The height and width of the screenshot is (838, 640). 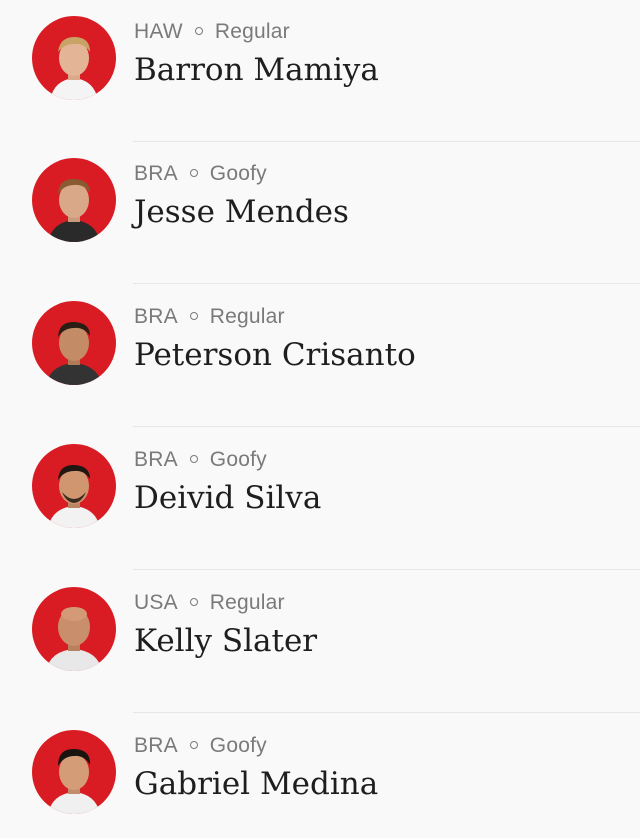 I want to click on athlete-name: Kelly Slater, so click(x=226, y=641).